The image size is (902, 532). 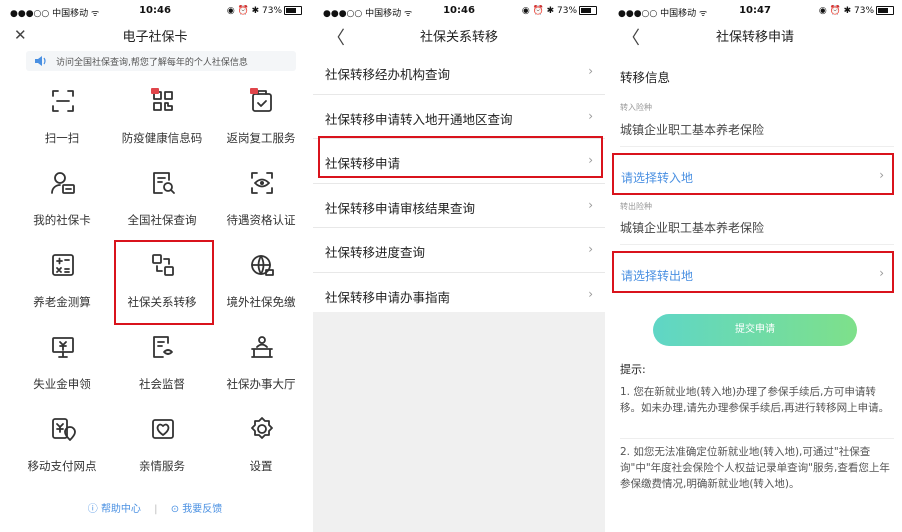 I want to click on menu-item-label: 社保转移申请审核结果查询, so click(x=400, y=208).